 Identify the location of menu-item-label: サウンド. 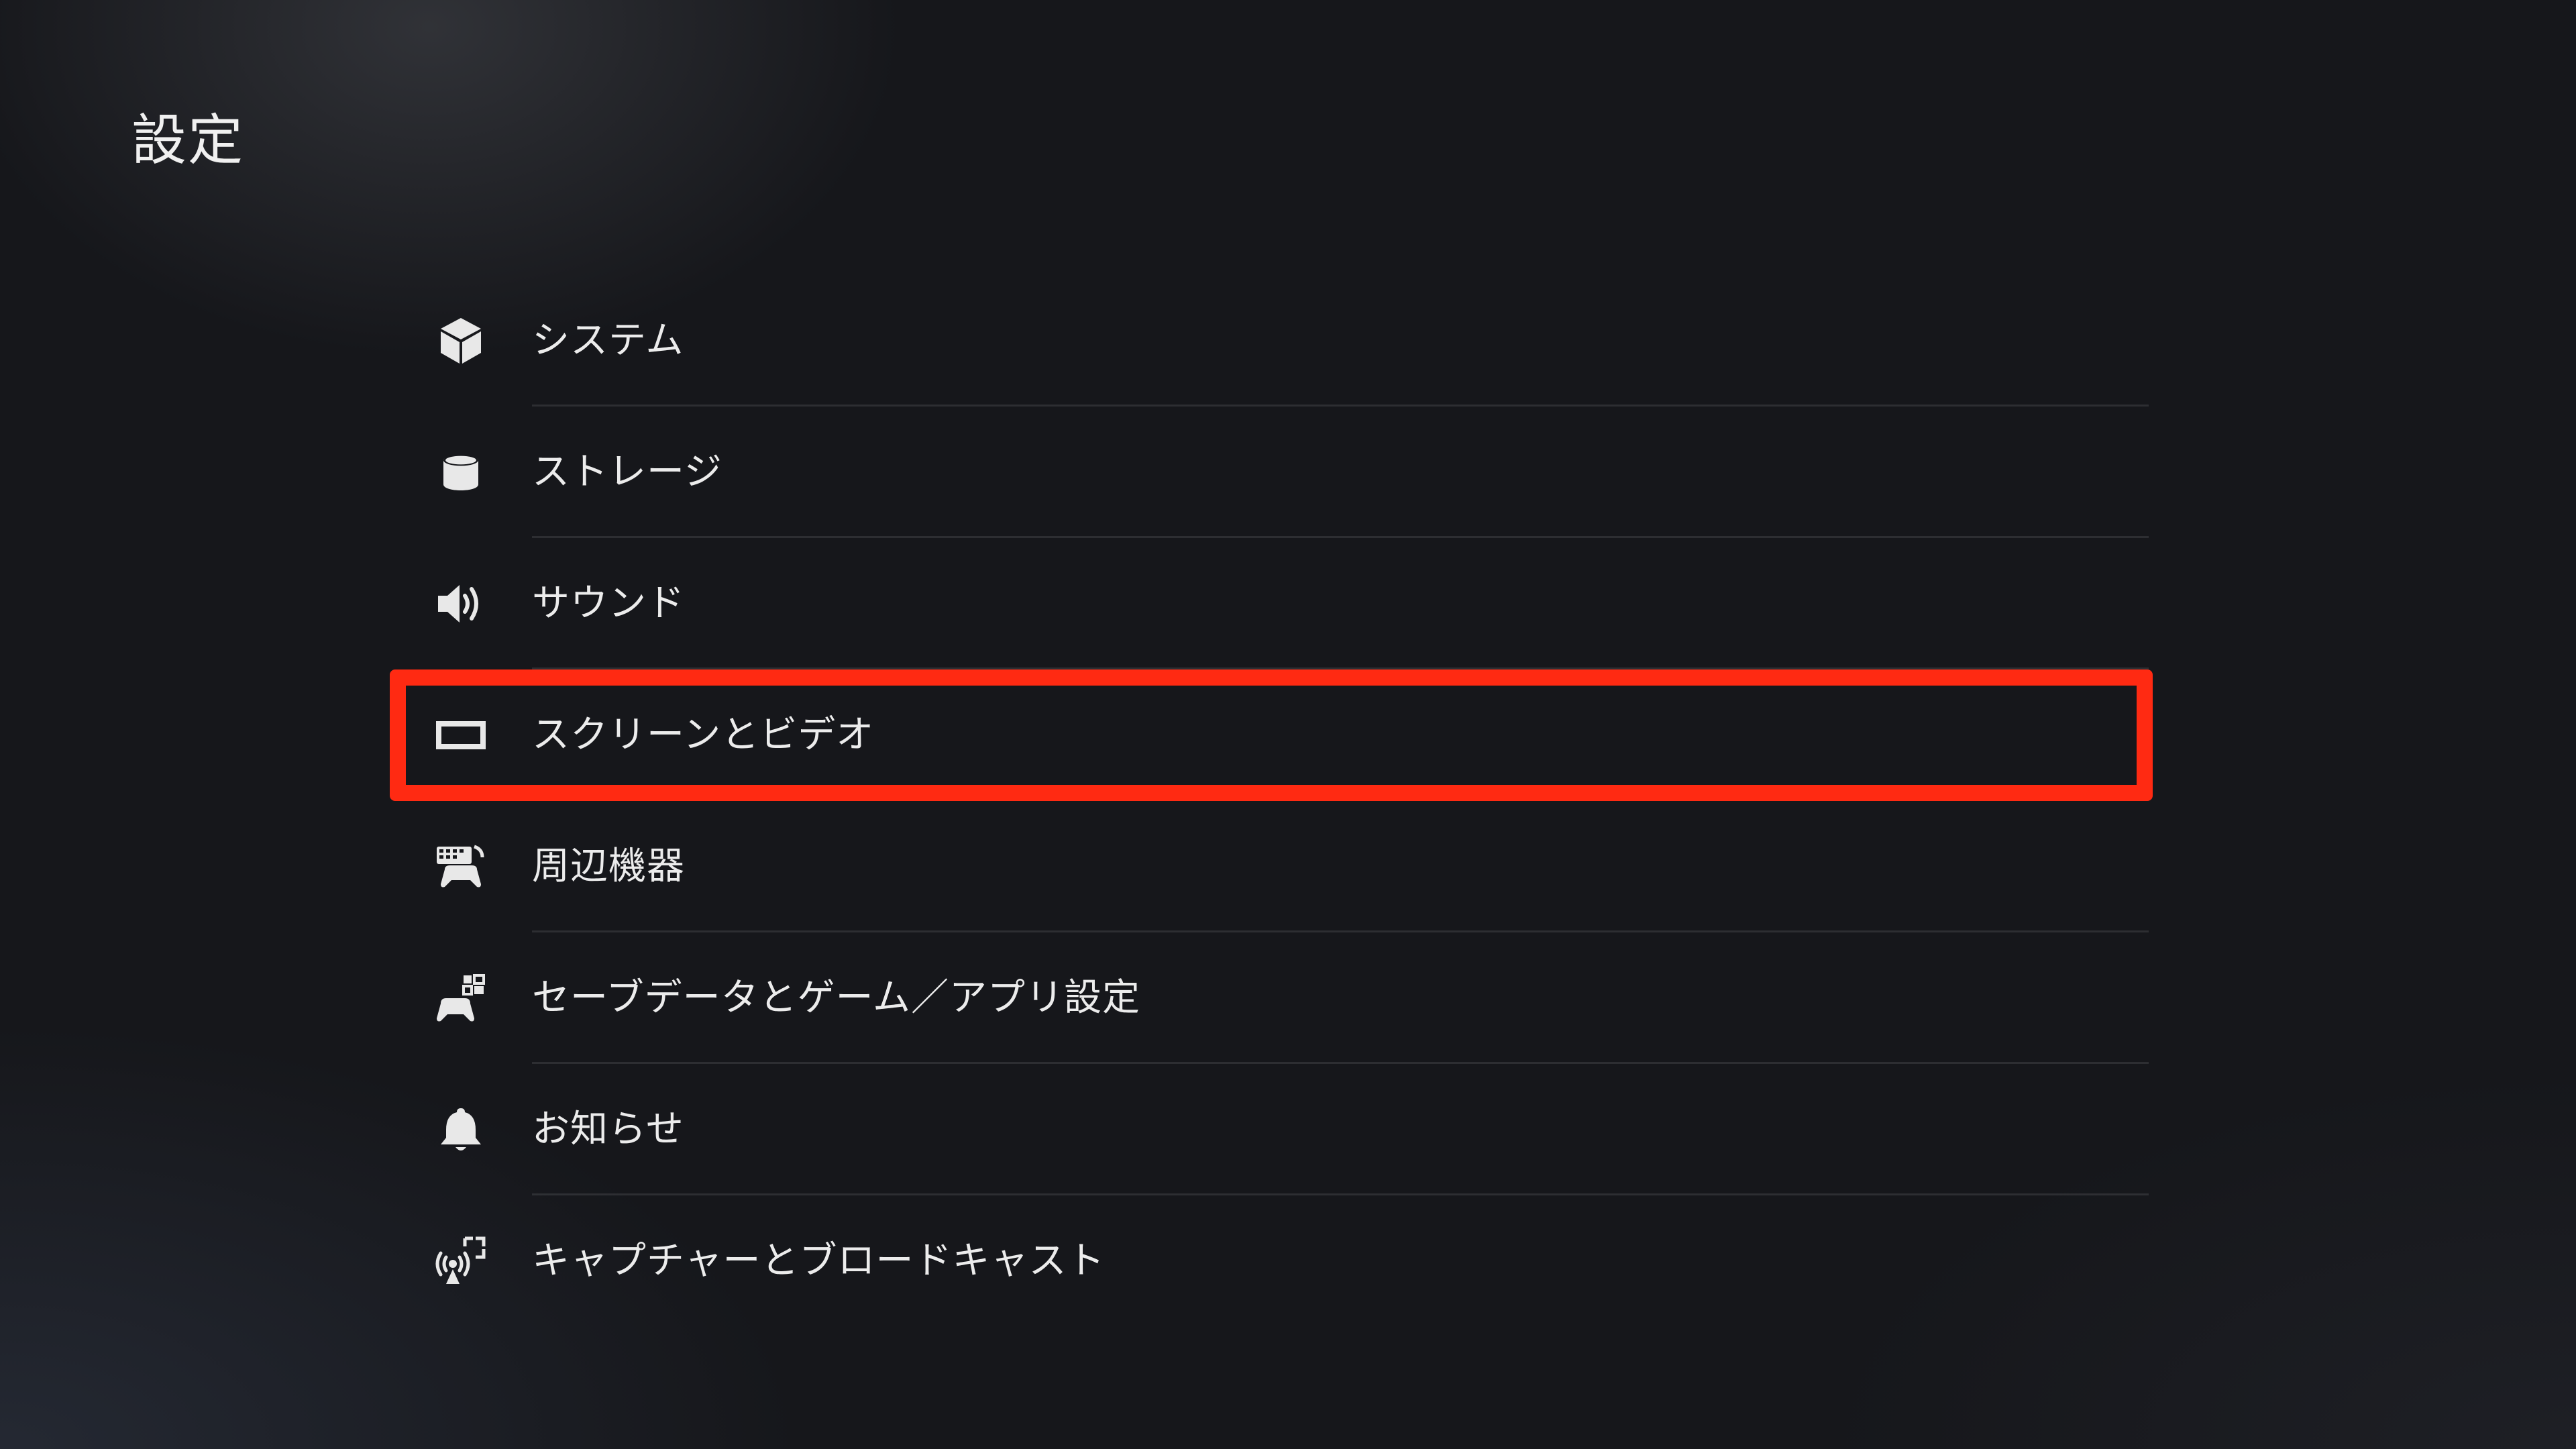
(608, 603).